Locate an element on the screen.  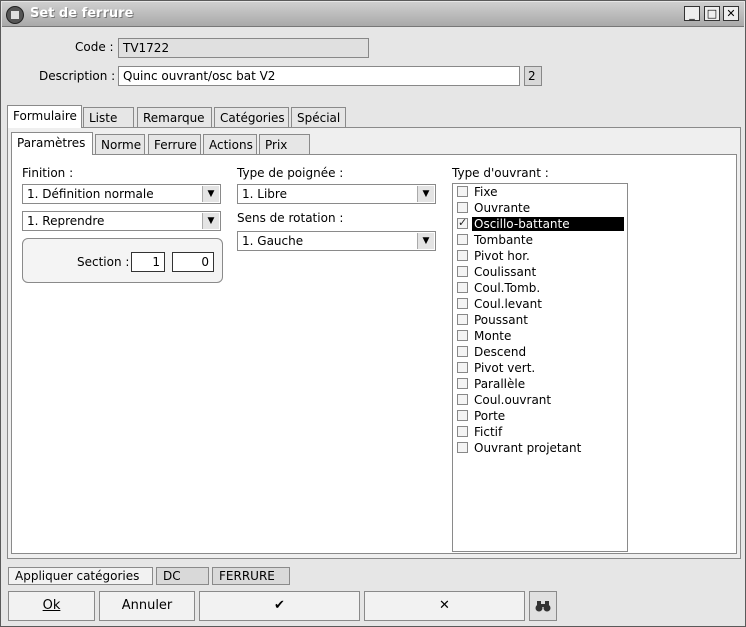
ouvrant-item-label: Parallèle is located at coordinates (500, 384).